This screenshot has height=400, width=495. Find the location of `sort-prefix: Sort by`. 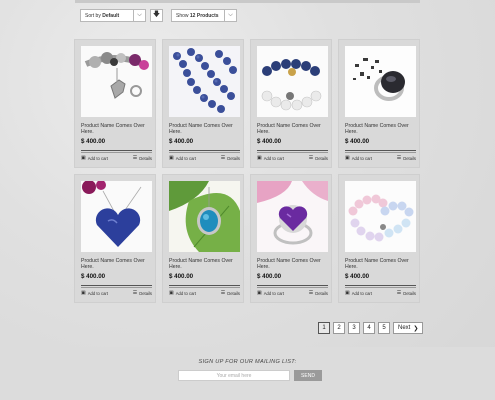

sort-prefix: Sort by is located at coordinates (93, 15).